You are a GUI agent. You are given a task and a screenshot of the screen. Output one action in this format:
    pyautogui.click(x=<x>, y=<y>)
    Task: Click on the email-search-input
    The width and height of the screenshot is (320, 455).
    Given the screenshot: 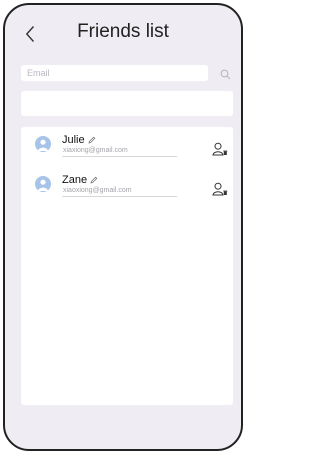 What is the action you would take?
    pyautogui.click(x=114, y=73)
    